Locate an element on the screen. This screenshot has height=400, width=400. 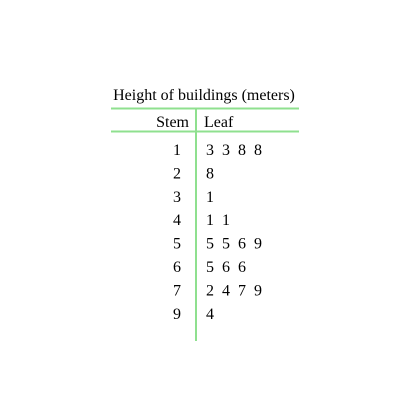
table-row: 94 is located at coordinates (193, 314).